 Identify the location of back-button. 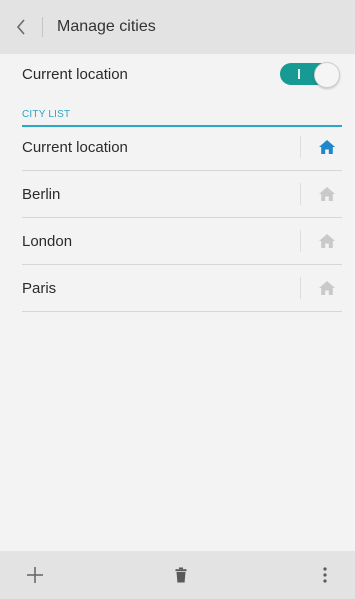
(21, 27).